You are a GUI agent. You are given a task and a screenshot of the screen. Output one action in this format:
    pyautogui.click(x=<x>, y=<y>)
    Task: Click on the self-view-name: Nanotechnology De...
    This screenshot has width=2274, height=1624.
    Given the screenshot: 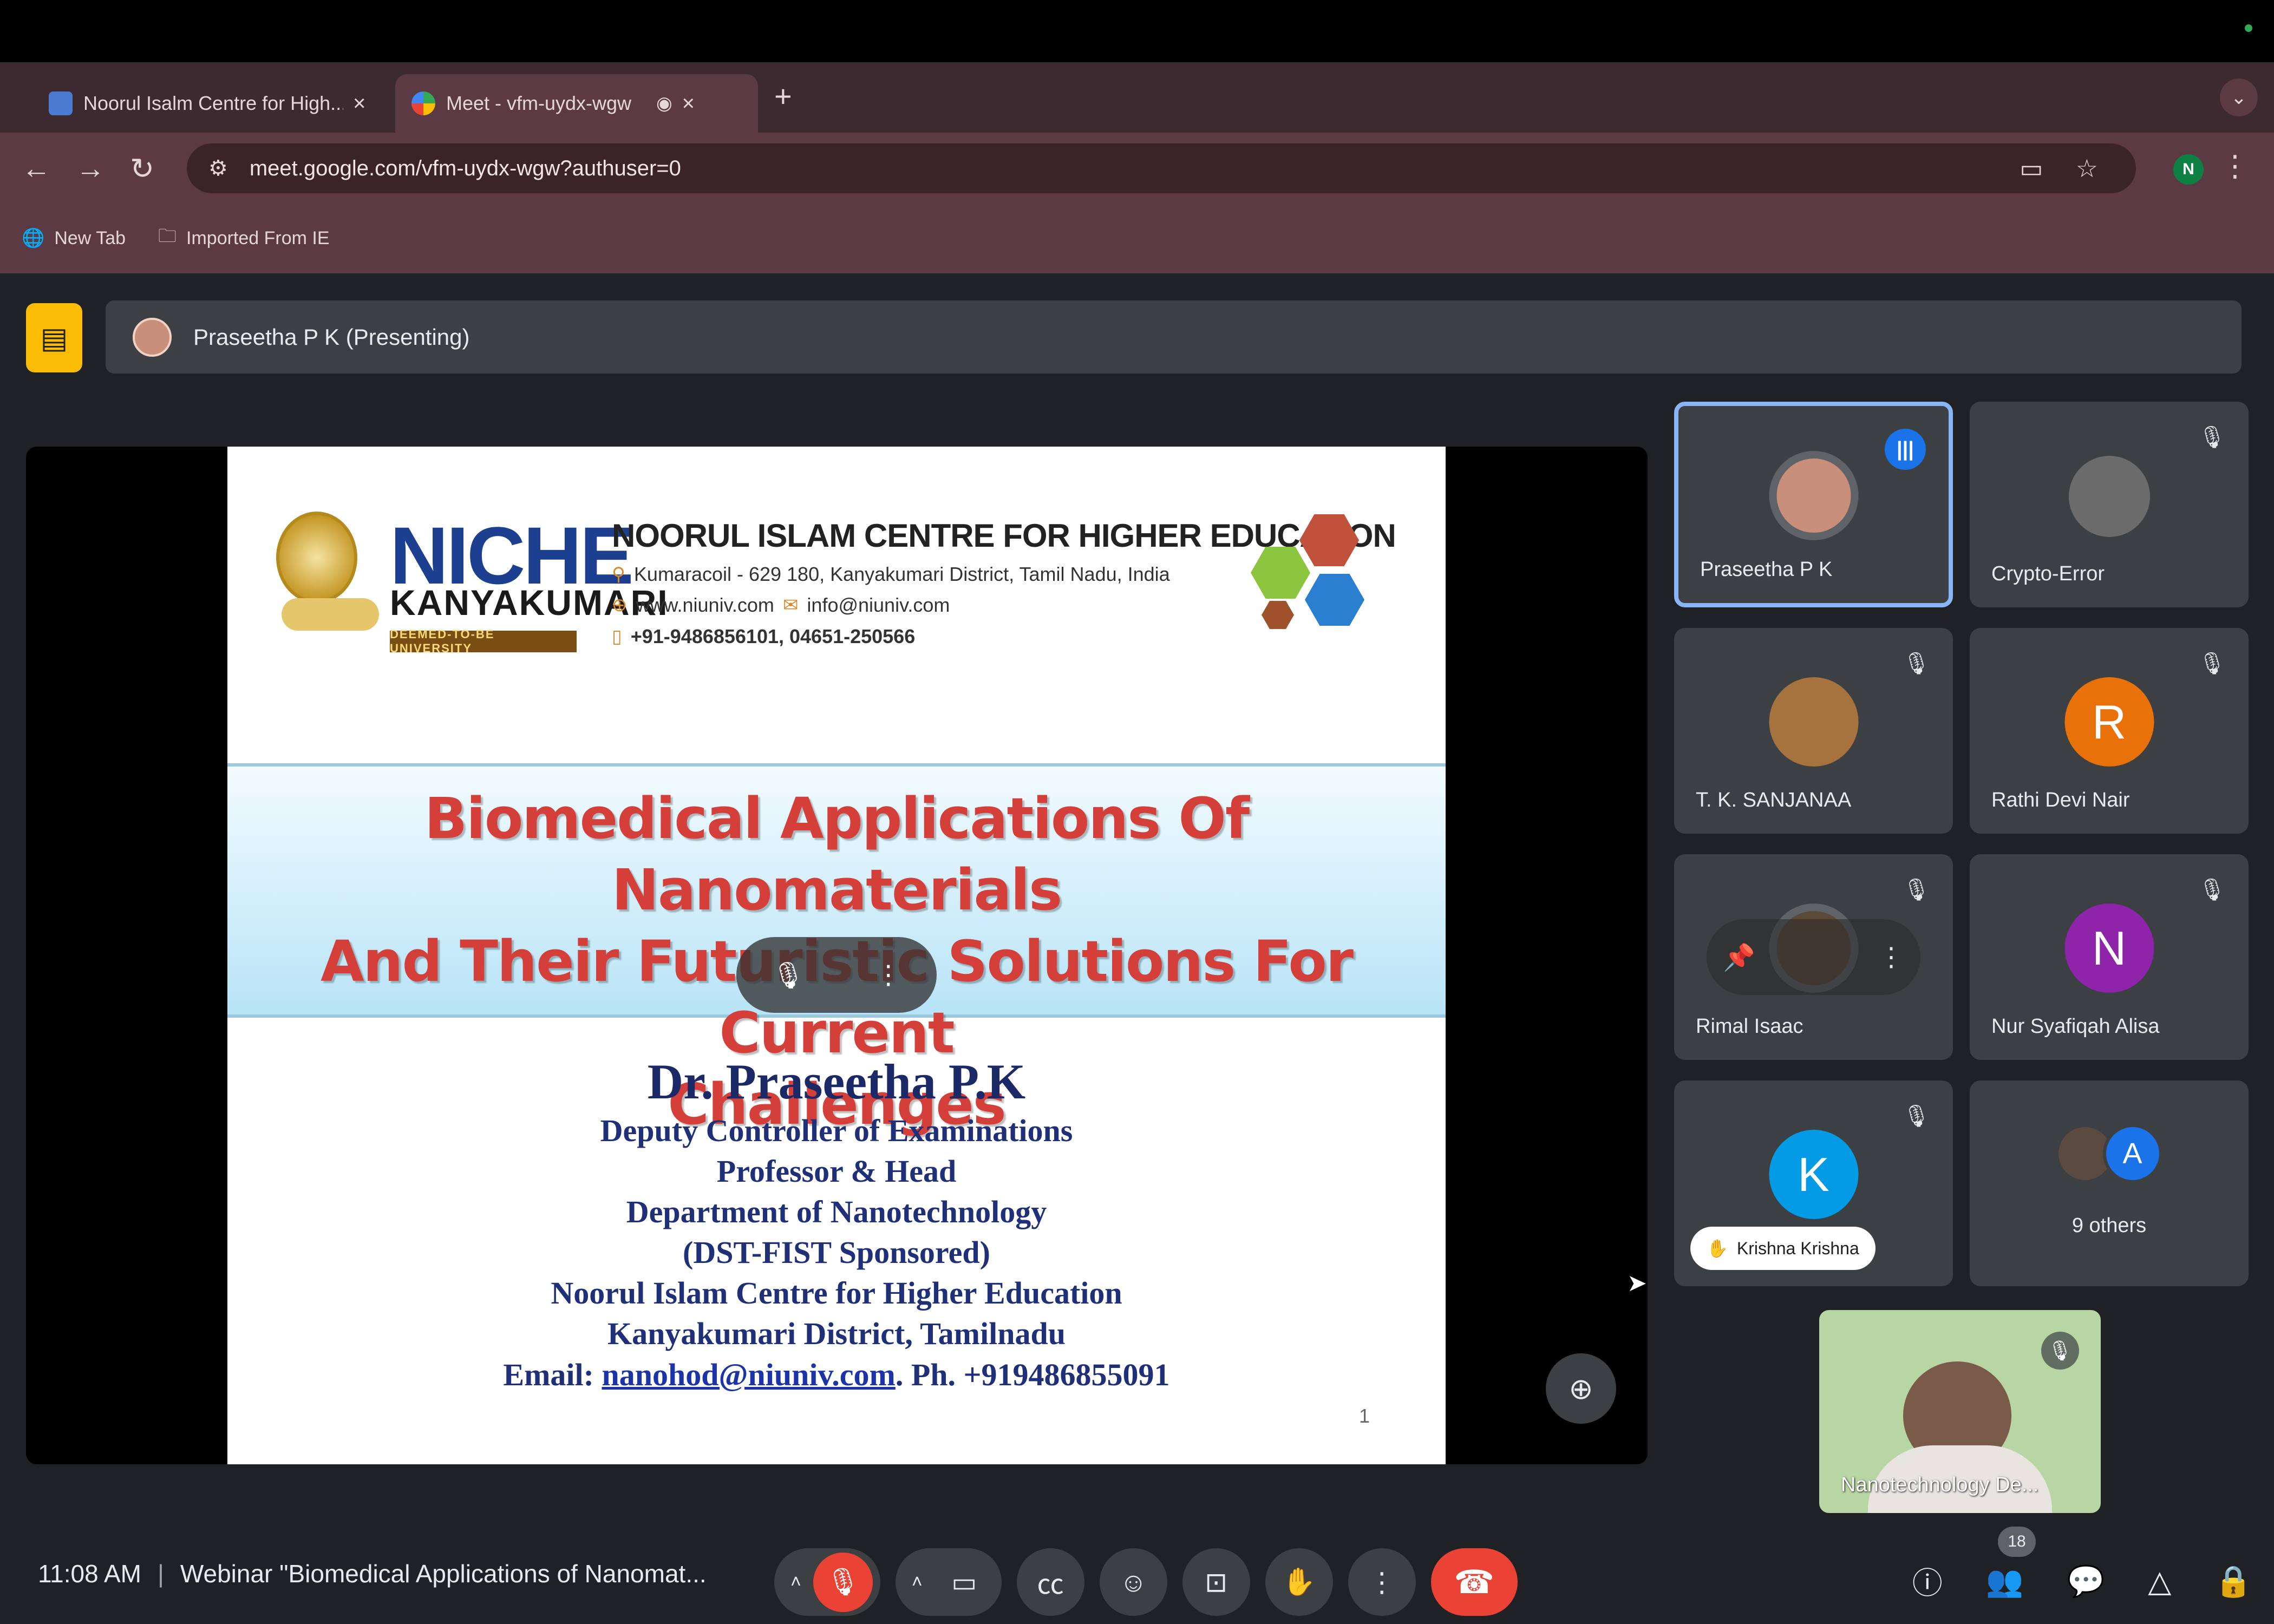 What is the action you would take?
    pyautogui.click(x=1940, y=1485)
    